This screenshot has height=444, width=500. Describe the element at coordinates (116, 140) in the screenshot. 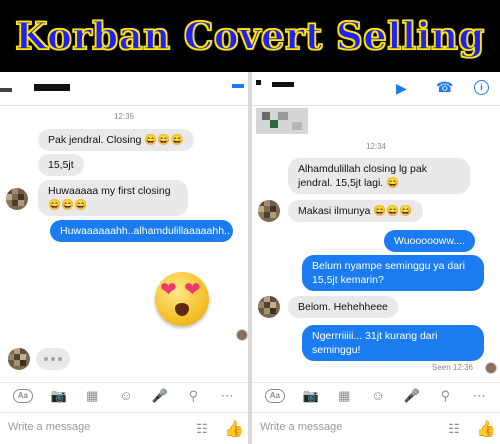

I see `message-bubble: Pak jendral. Closing 😄😄😄` at that location.